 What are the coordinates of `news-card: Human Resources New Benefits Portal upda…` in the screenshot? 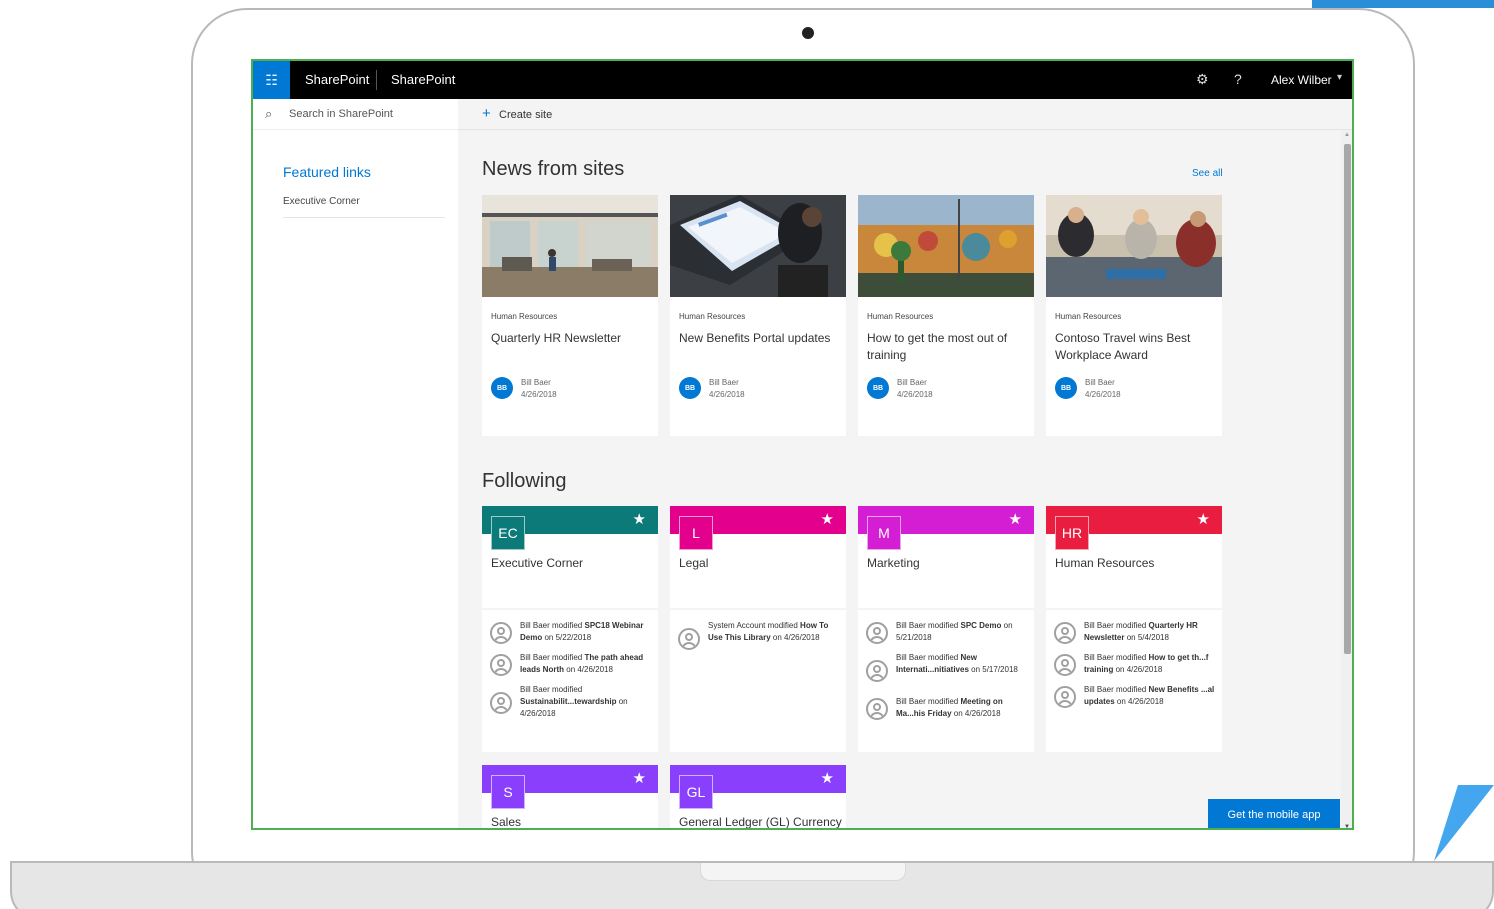 It's located at (758, 315).